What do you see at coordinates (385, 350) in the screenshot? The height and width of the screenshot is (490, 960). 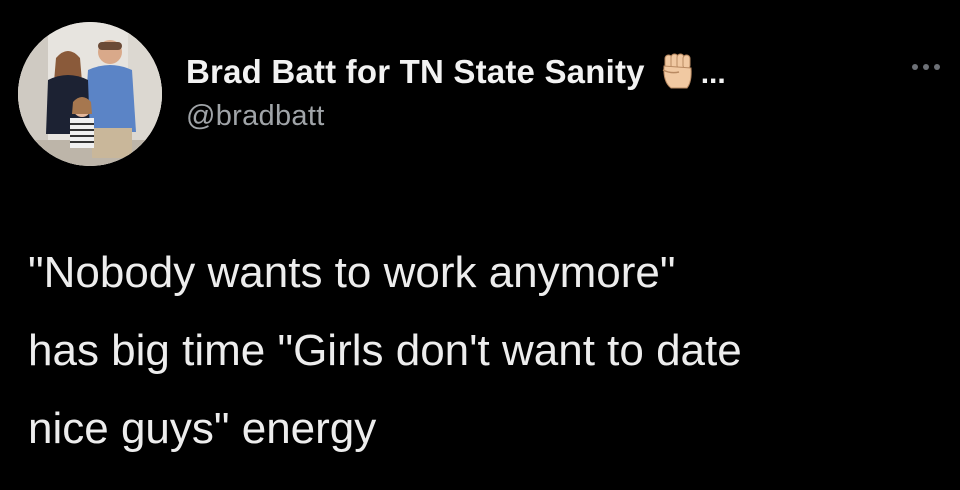 I see `tweet-text-line: has big time "Girls don't want to date` at bounding box center [385, 350].